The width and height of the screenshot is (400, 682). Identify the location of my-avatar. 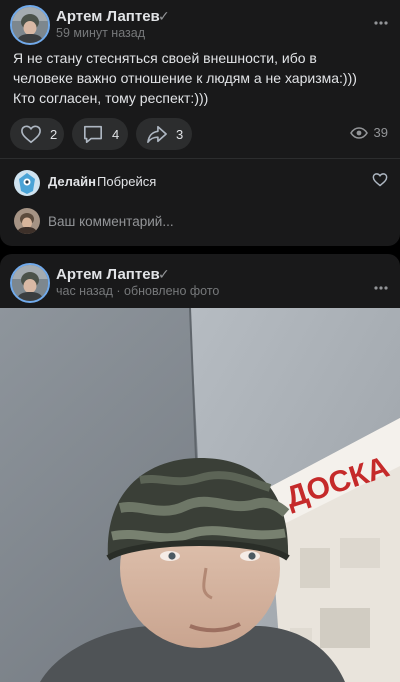
(27, 221).